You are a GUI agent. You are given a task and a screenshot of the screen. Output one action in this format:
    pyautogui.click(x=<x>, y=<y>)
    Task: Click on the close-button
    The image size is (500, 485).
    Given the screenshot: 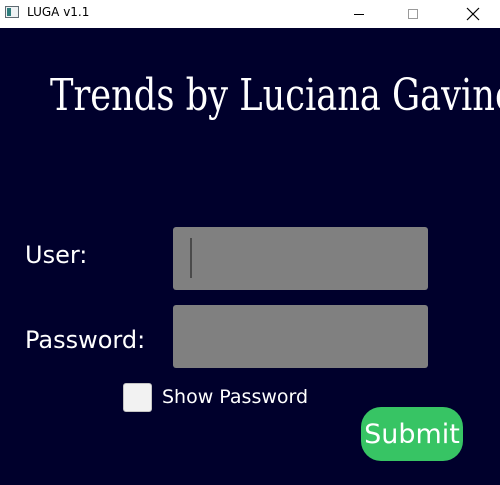 What is the action you would take?
    pyautogui.click(x=473, y=14)
    